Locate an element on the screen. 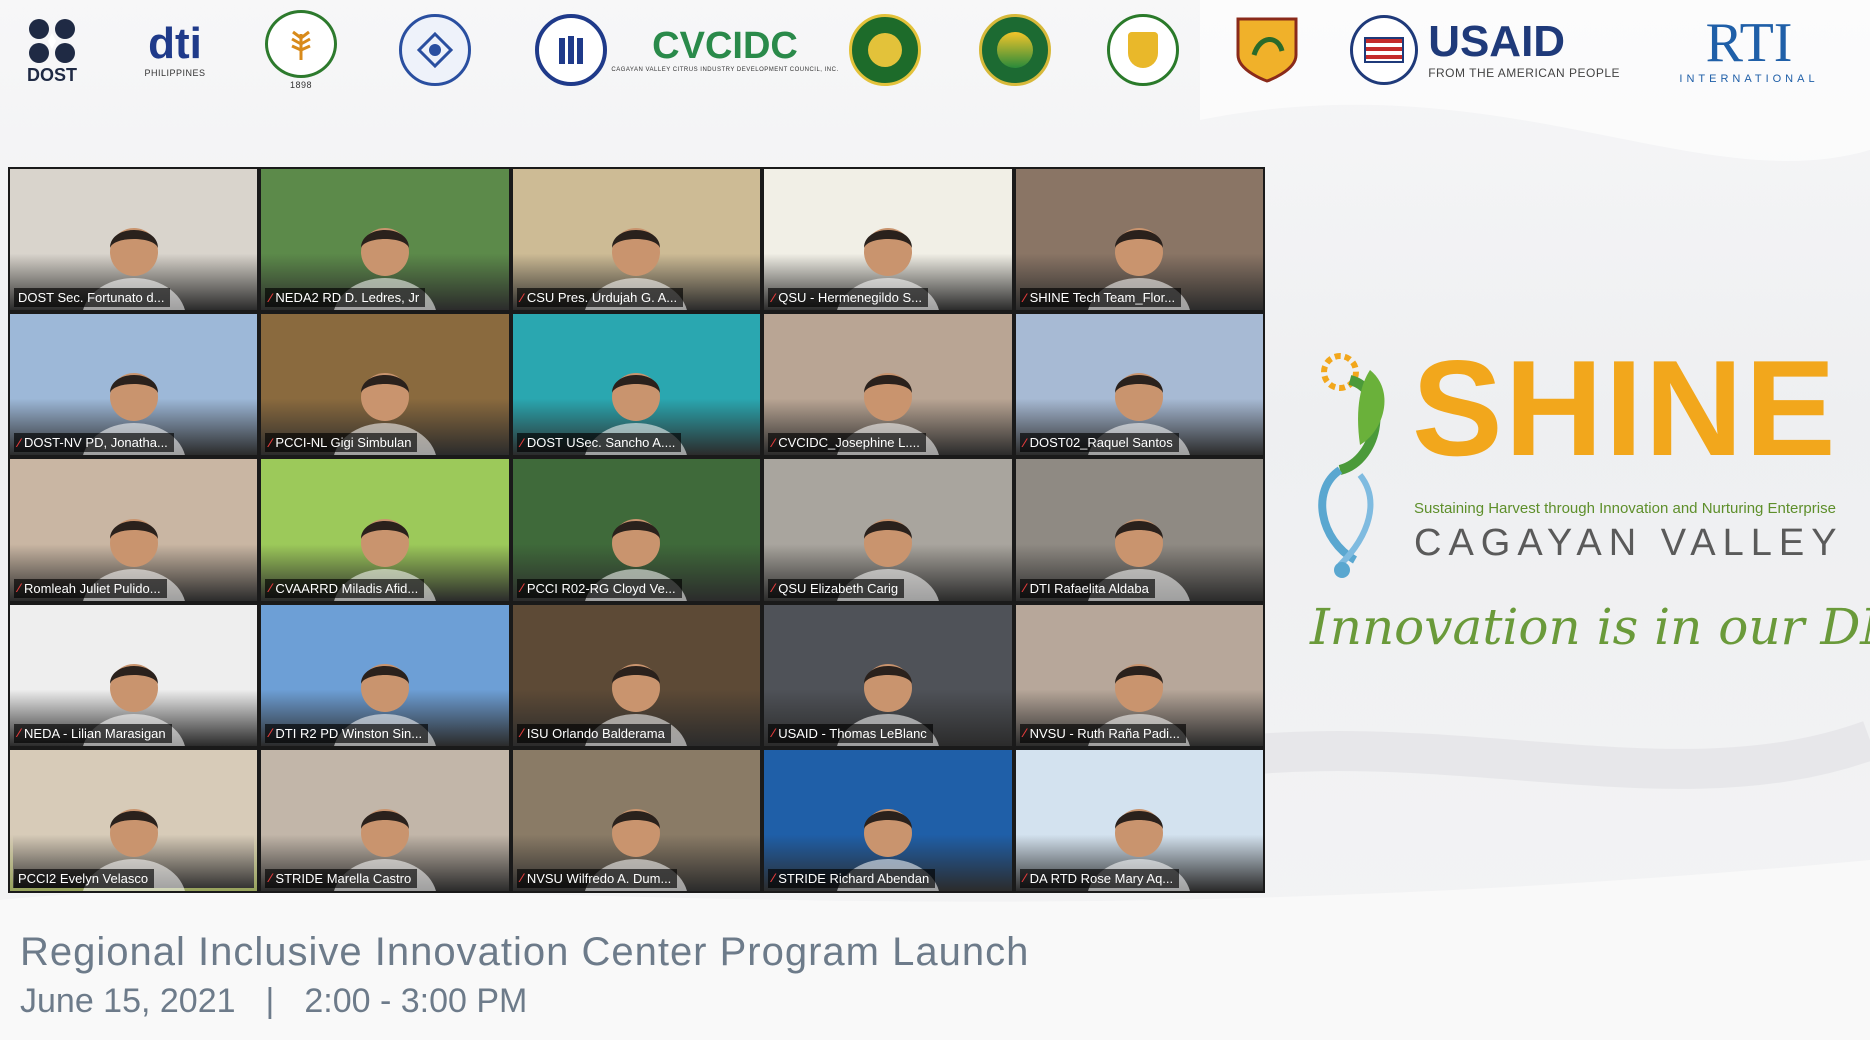 The height and width of the screenshot is (1040, 1870). usaid-logo-text: USAID is located at coordinates (1497, 41).